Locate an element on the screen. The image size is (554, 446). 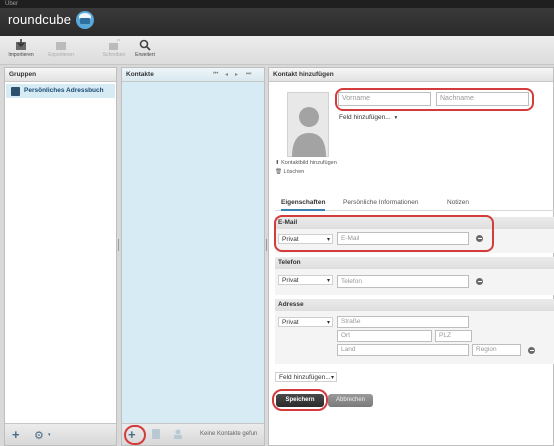
about-link: Über is located at coordinates (277, 4).